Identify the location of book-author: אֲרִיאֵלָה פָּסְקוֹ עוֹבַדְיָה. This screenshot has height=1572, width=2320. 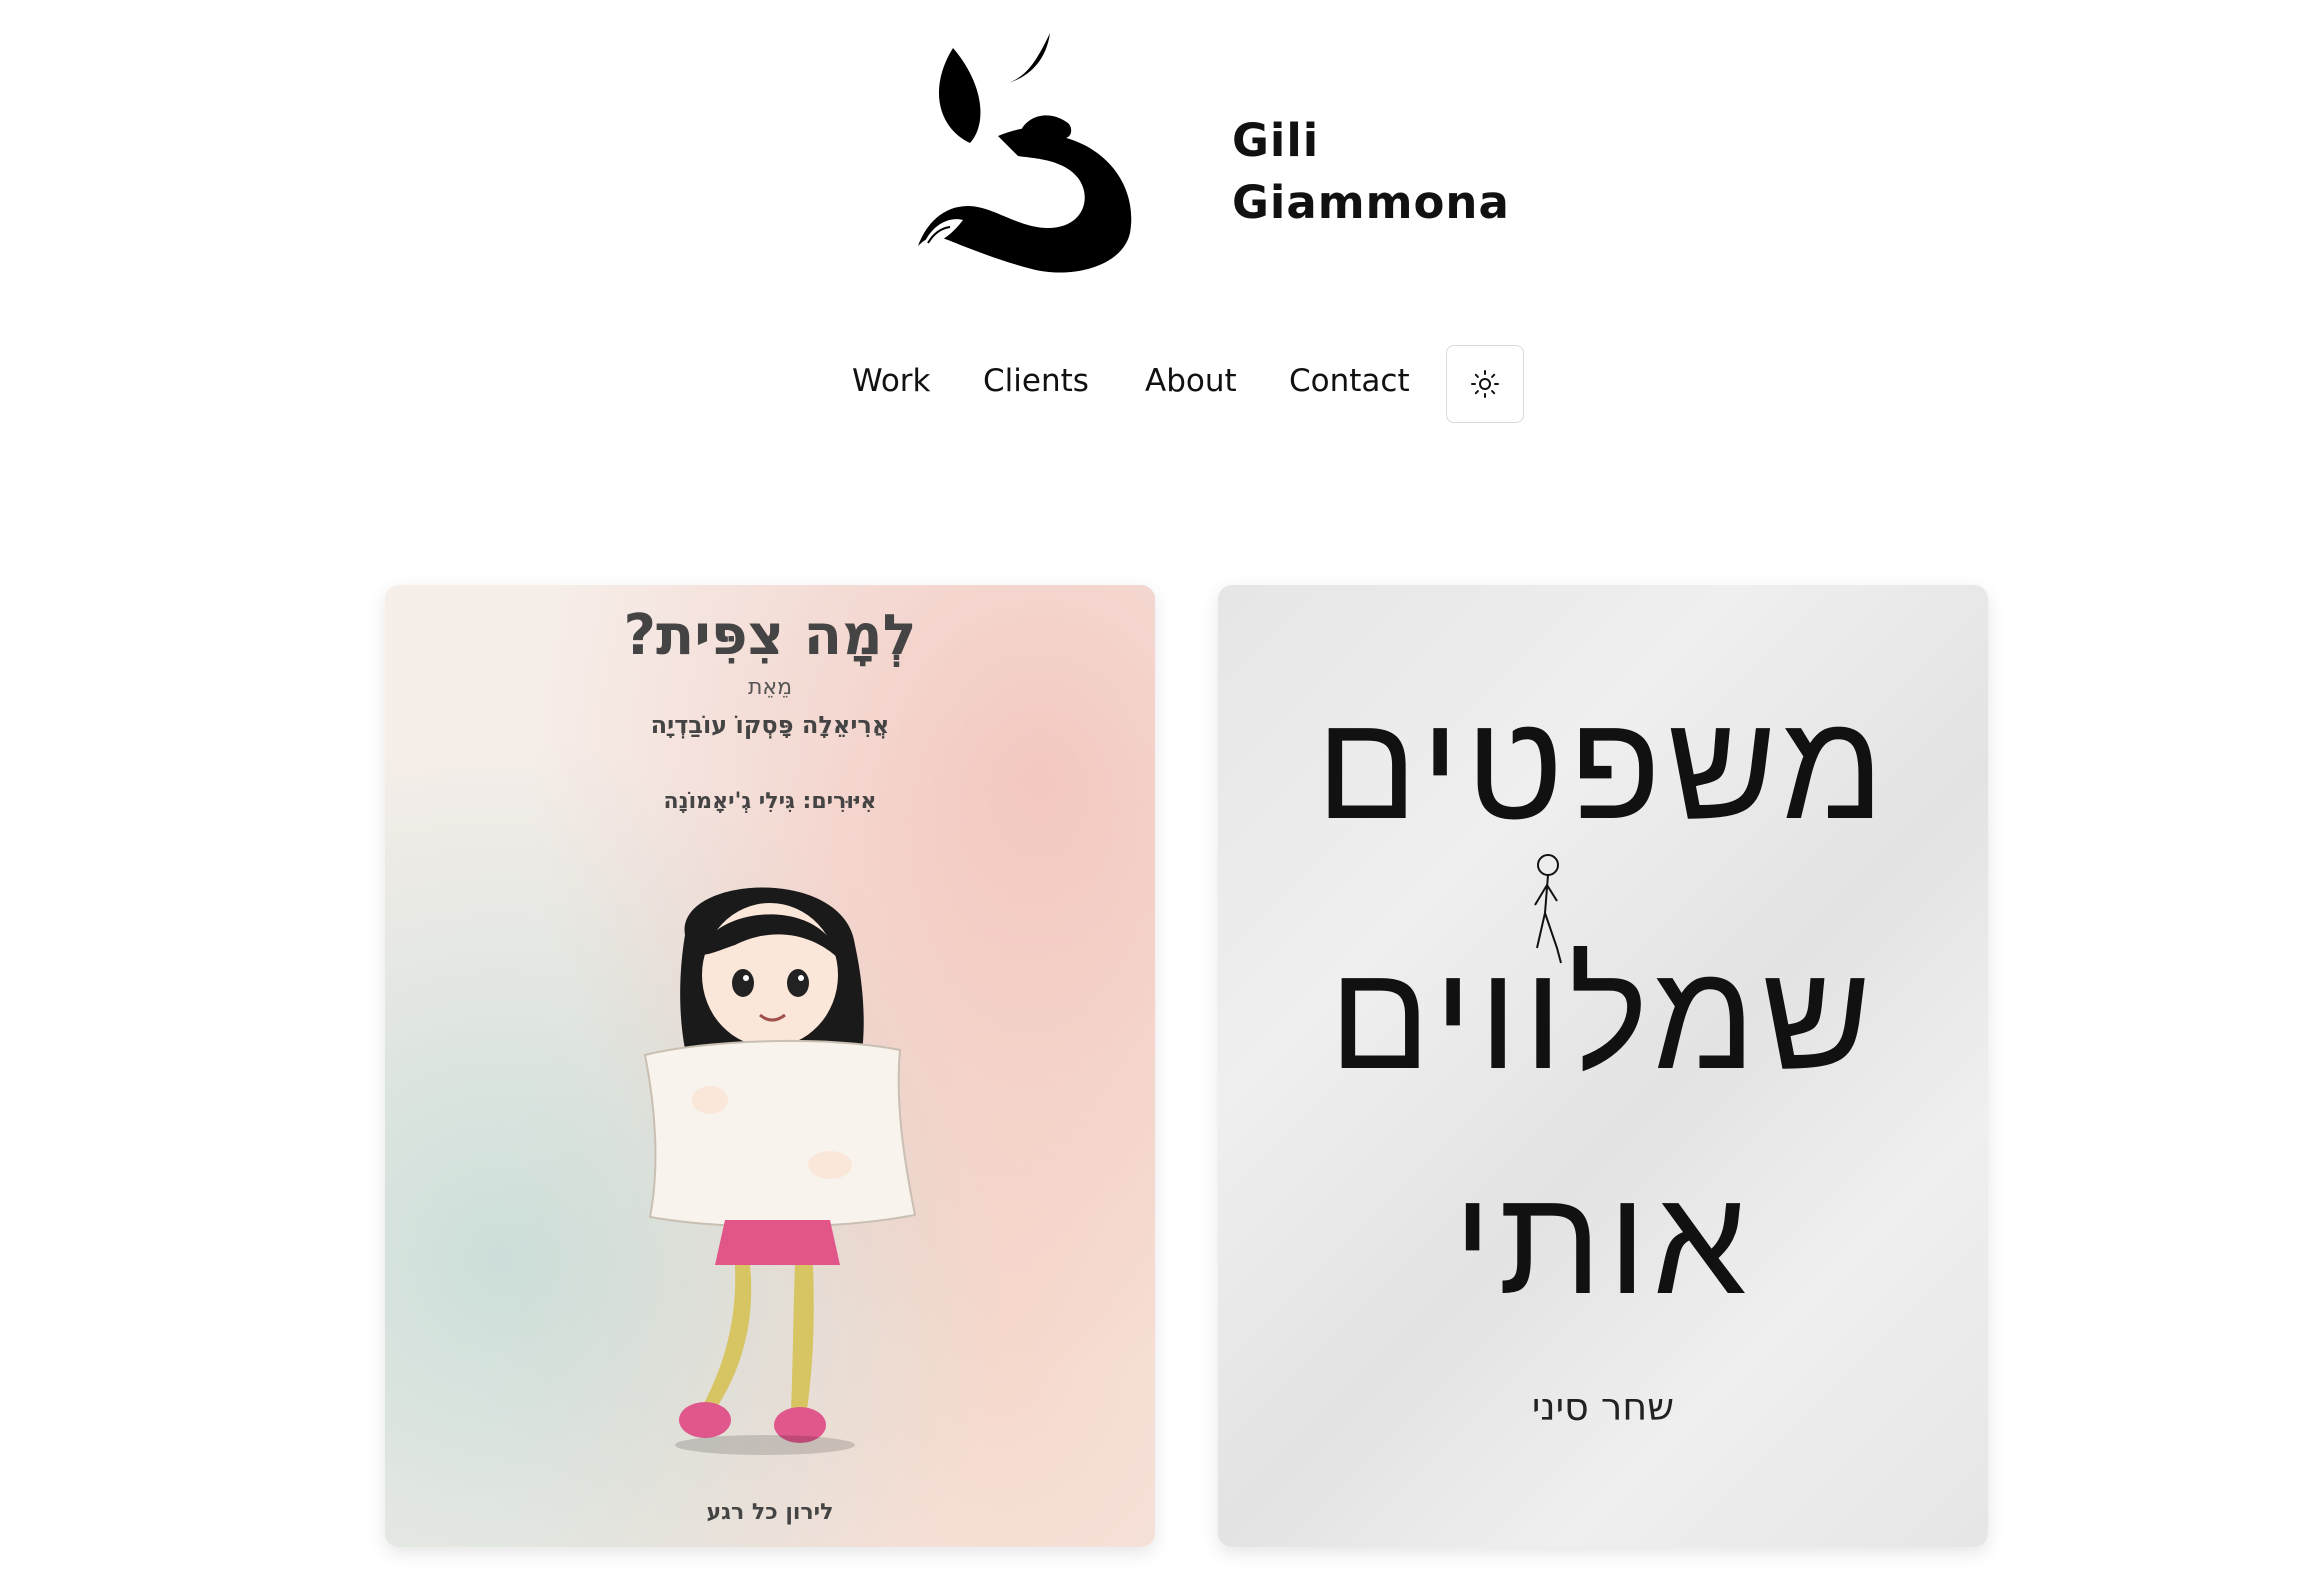
(770, 725).